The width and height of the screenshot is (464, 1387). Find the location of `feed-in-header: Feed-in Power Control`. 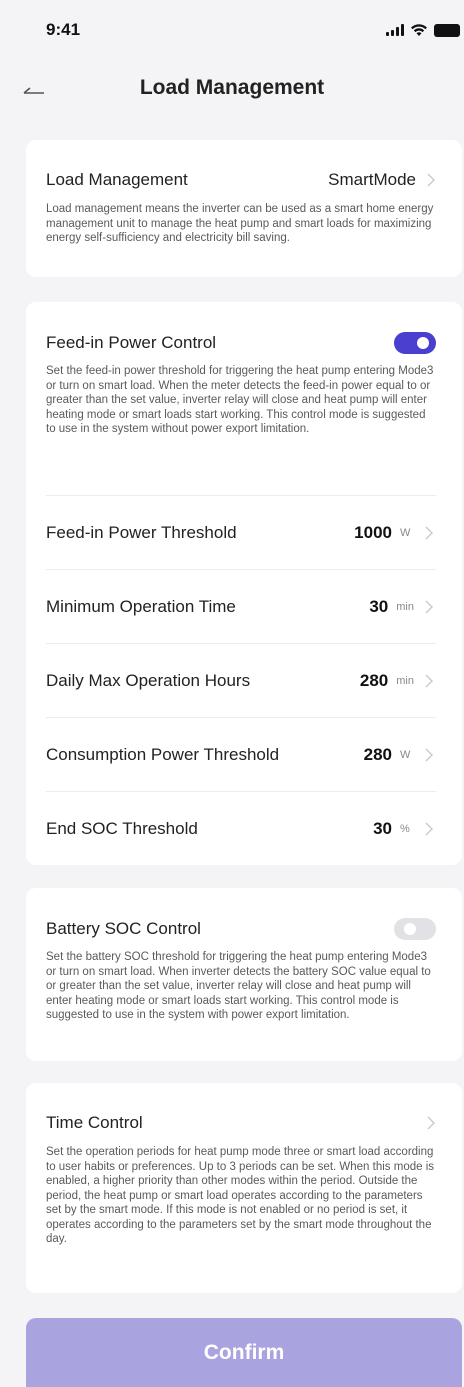

feed-in-header: Feed-in Power Control is located at coordinates (241, 343).